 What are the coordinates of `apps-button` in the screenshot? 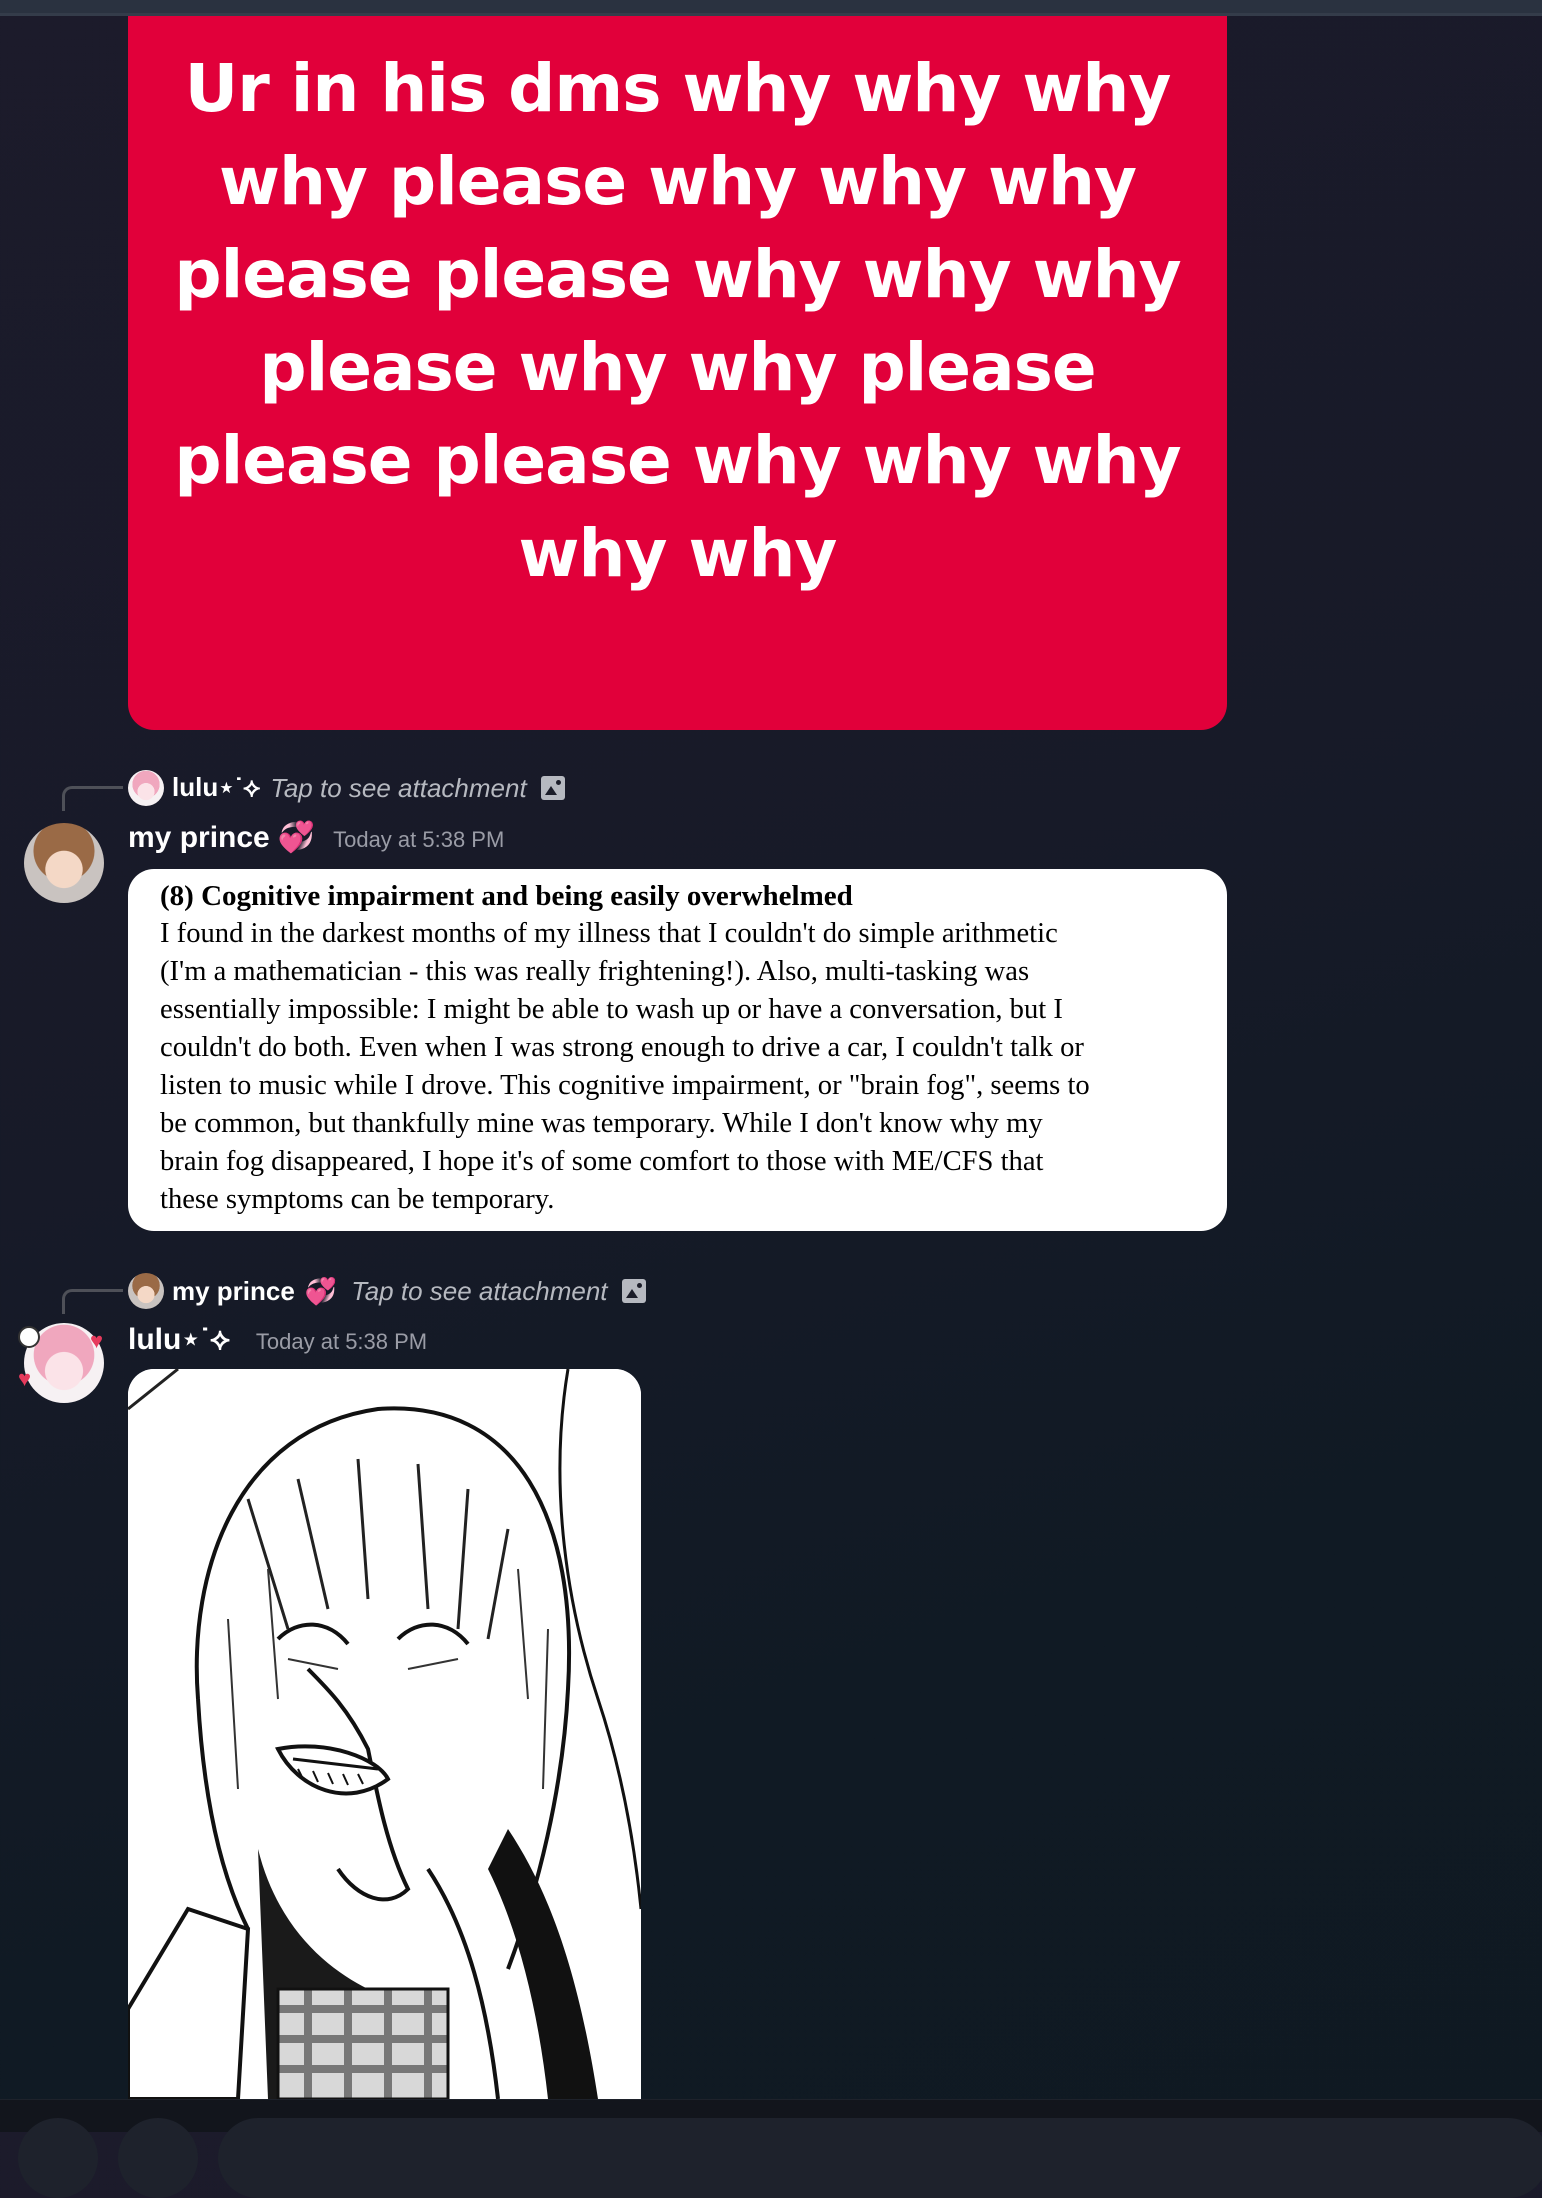 It's located at (158, 2158).